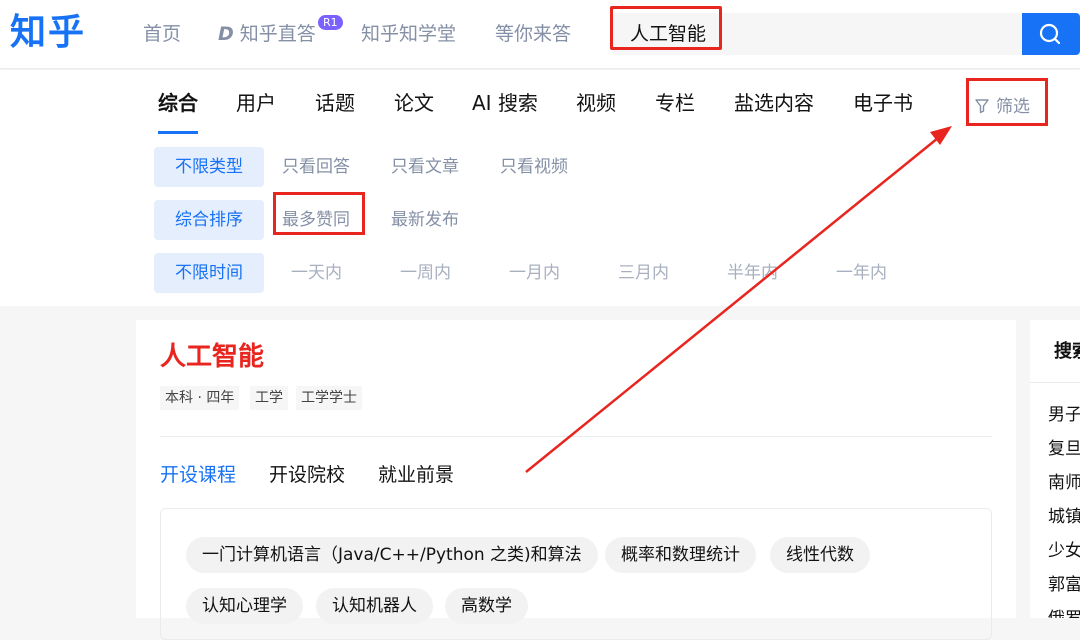 This screenshot has width=1080, height=640. Describe the element at coordinates (576, 436) in the screenshot. I see `card-divider` at that location.